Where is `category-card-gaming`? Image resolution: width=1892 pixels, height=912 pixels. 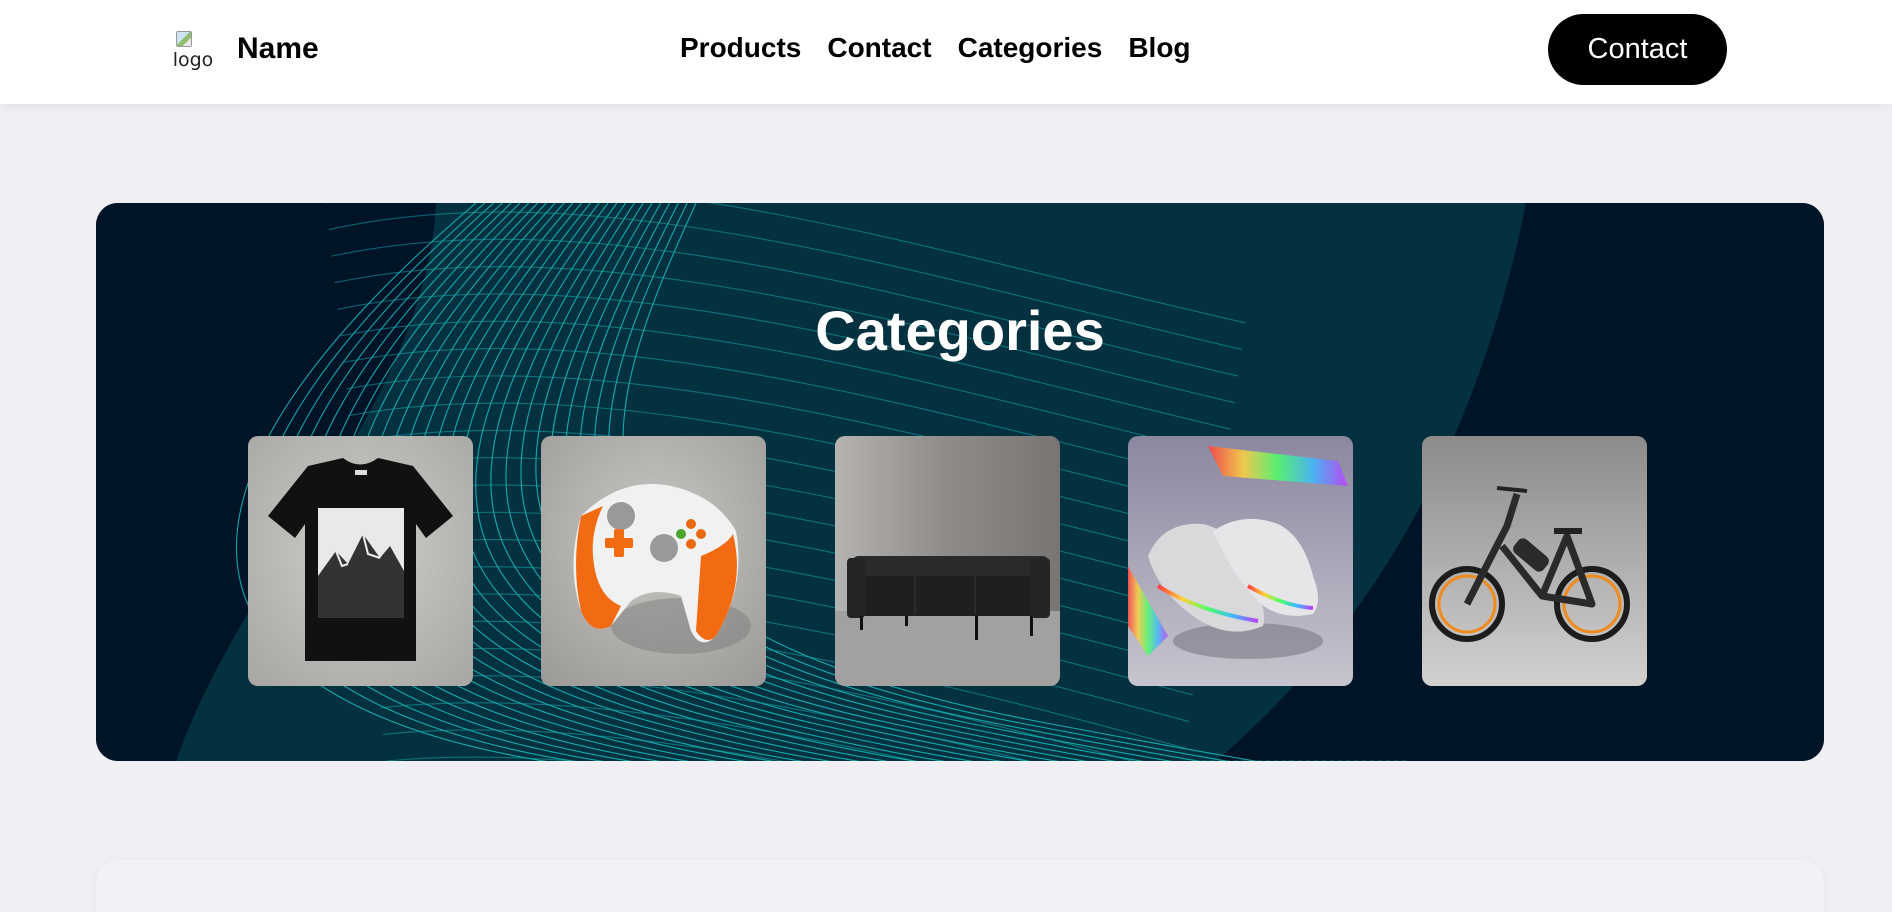
category-card-gaming is located at coordinates (653, 561).